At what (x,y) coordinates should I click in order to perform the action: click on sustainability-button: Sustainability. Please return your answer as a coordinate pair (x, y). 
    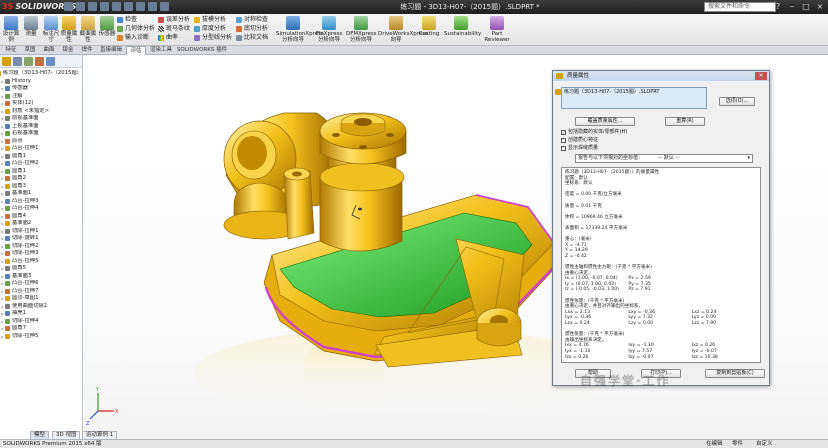
    Looking at the image, I should click on (462, 26).